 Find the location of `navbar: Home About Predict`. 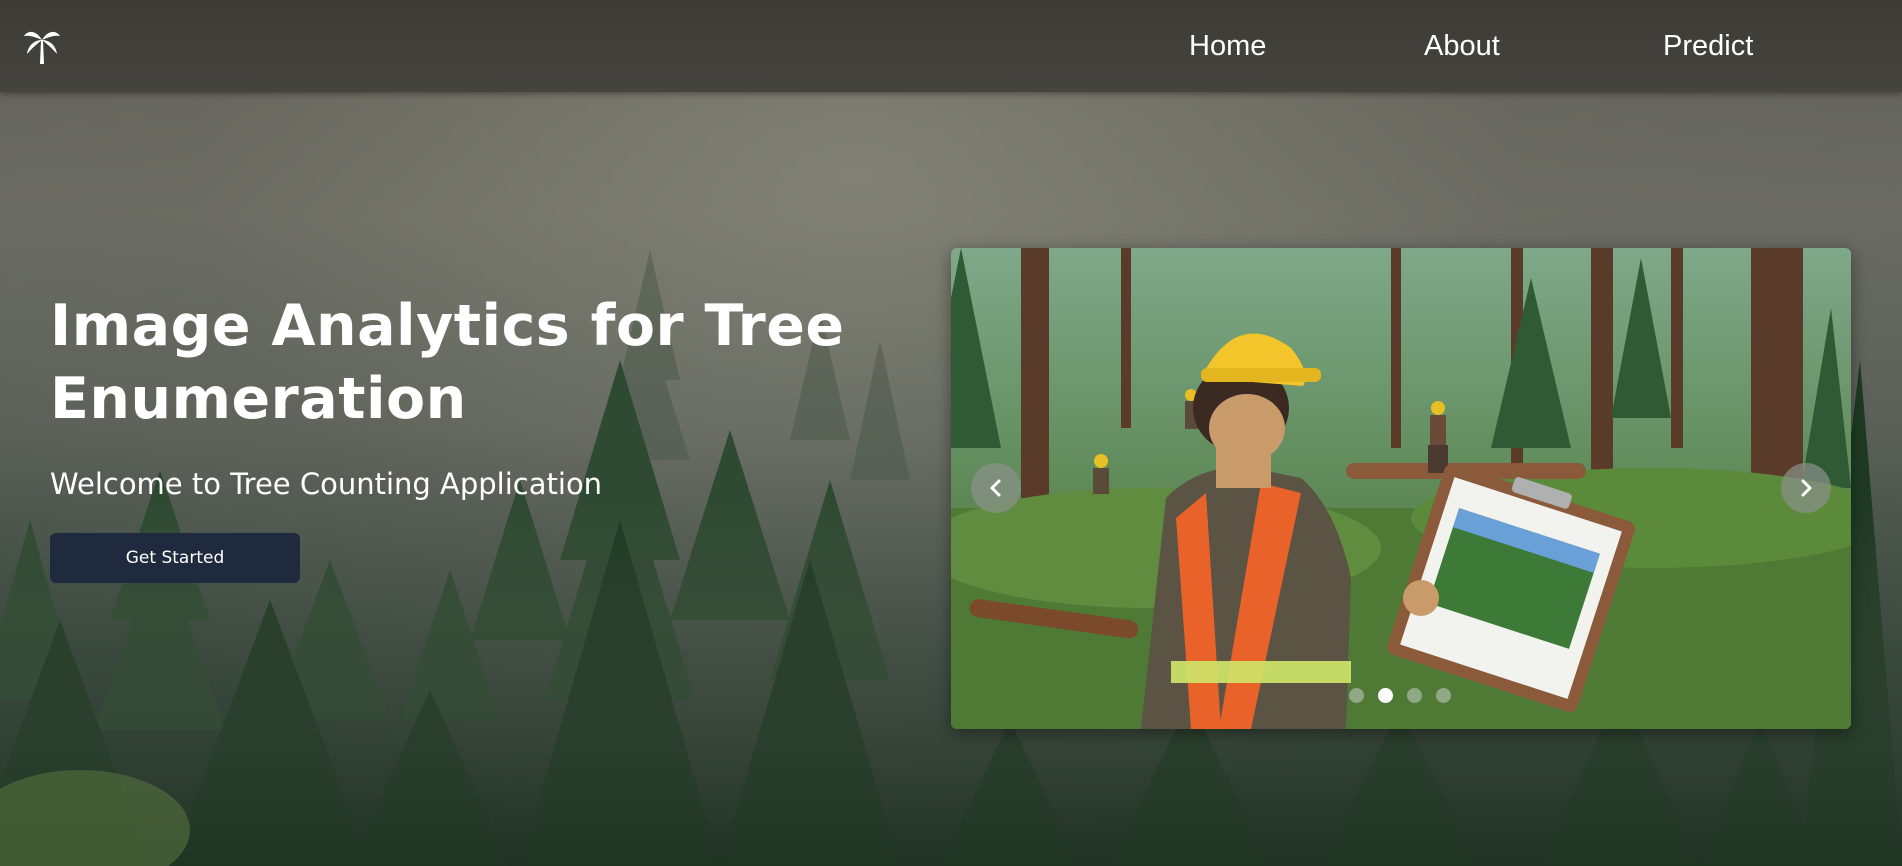

navbar: Home About Predict is located at coordinates (951, 46).